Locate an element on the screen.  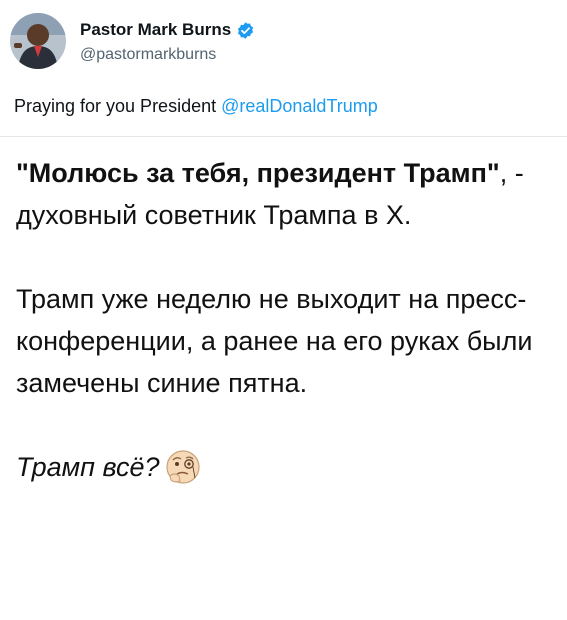
author-name-row: Pastor Mark Burns is located at coordinates (167, 30).